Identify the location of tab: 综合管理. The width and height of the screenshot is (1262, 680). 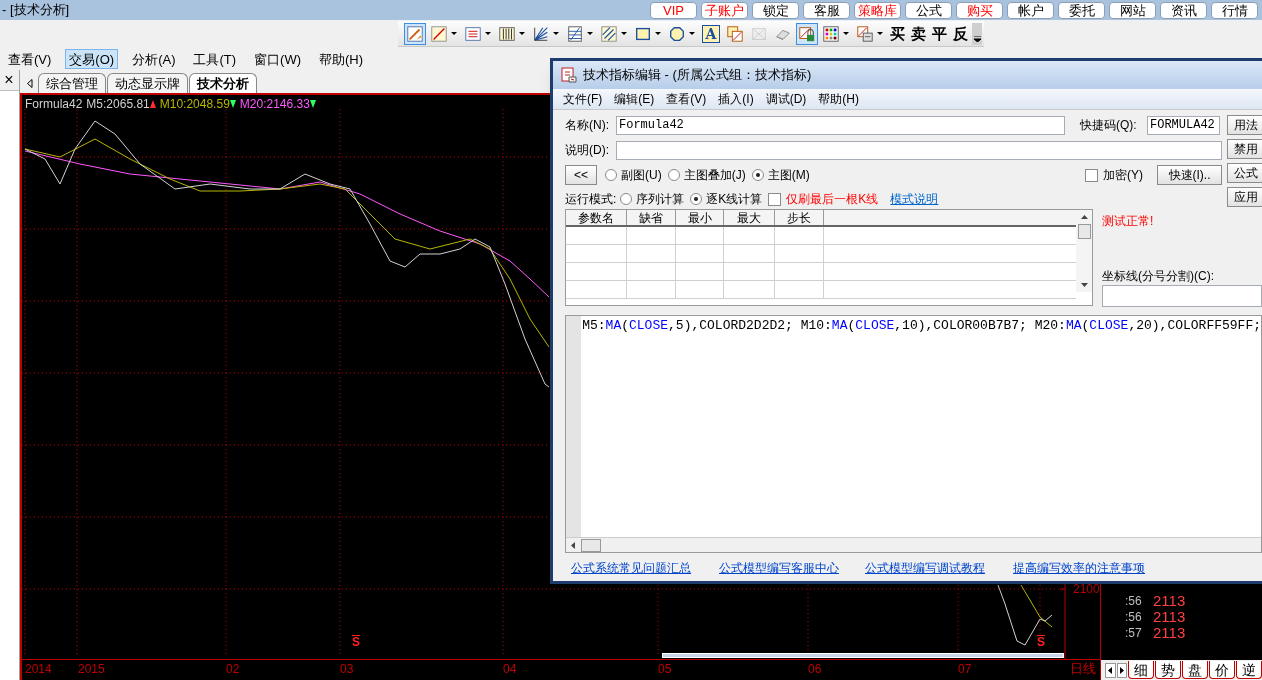
(72, 83).